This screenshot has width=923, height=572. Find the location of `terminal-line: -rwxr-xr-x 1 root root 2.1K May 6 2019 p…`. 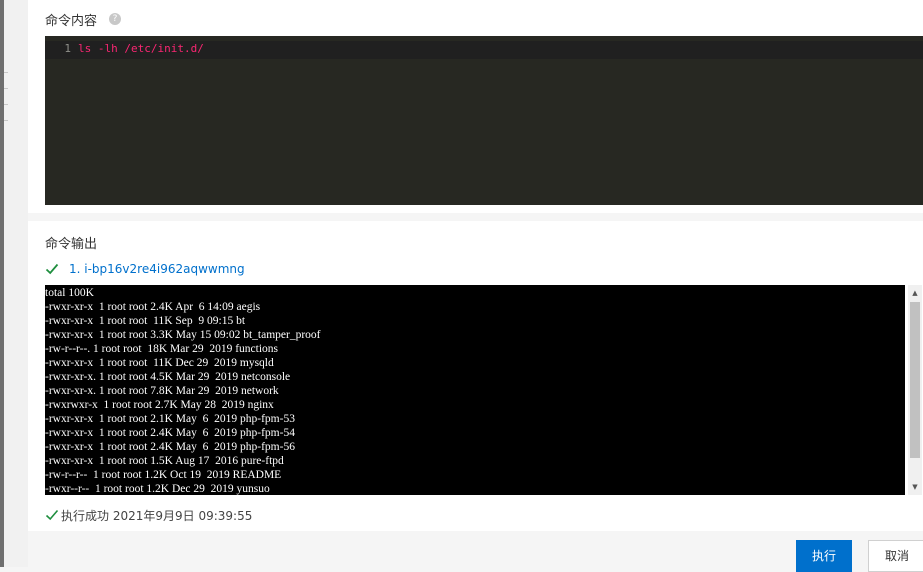

terminal-line: -rwxr-xr-x 1 root root 2.1K May 6 2019 p… is located at coordinates (170, 419).